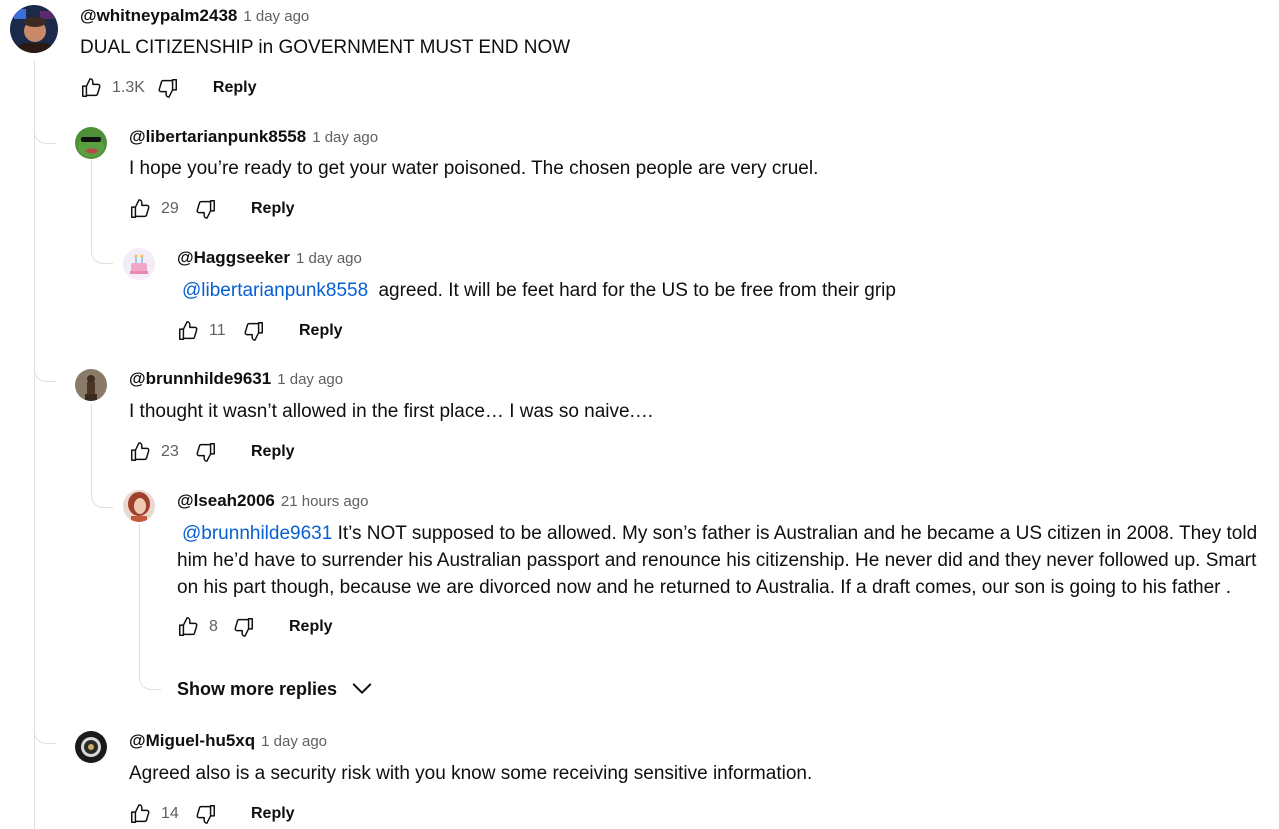 The image size is (1279, 829). What do you see at coordinates (257, 688) in the screenshot?
I see `show-more-replies-label: Show more replies` at bounding box center [257, 688].